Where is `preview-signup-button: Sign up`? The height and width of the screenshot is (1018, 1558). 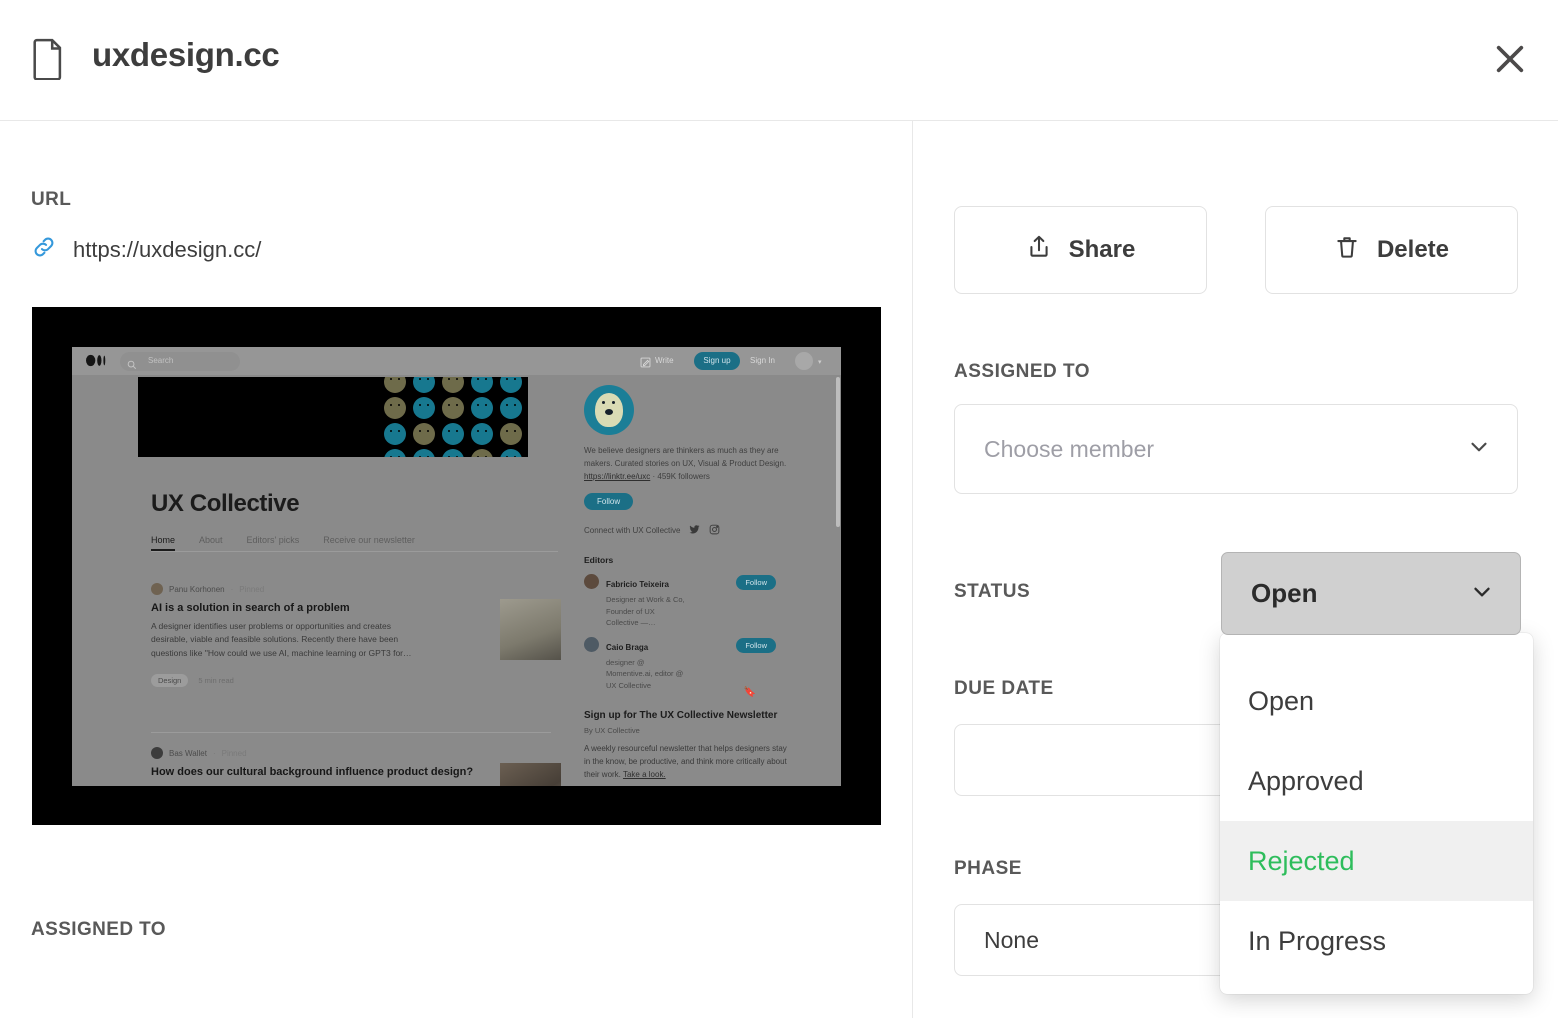
preview-signup-button: Sign up is located at coordinates (717, 361).